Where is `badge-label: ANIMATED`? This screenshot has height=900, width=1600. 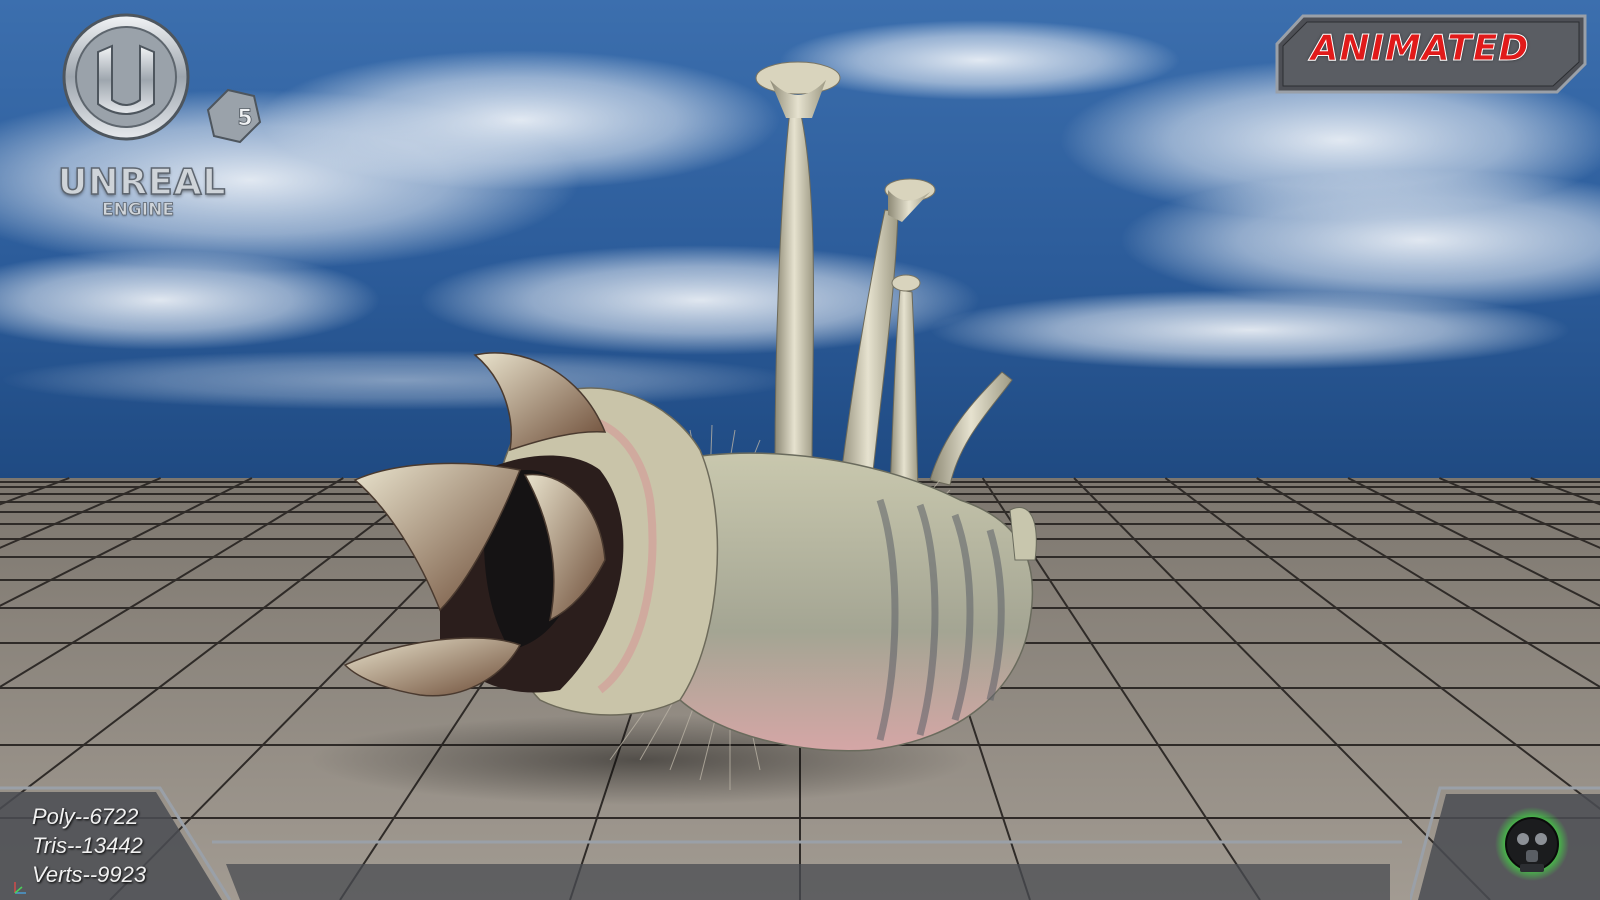
badge-label: ANIMATED is located at coordinates (1420, 49).